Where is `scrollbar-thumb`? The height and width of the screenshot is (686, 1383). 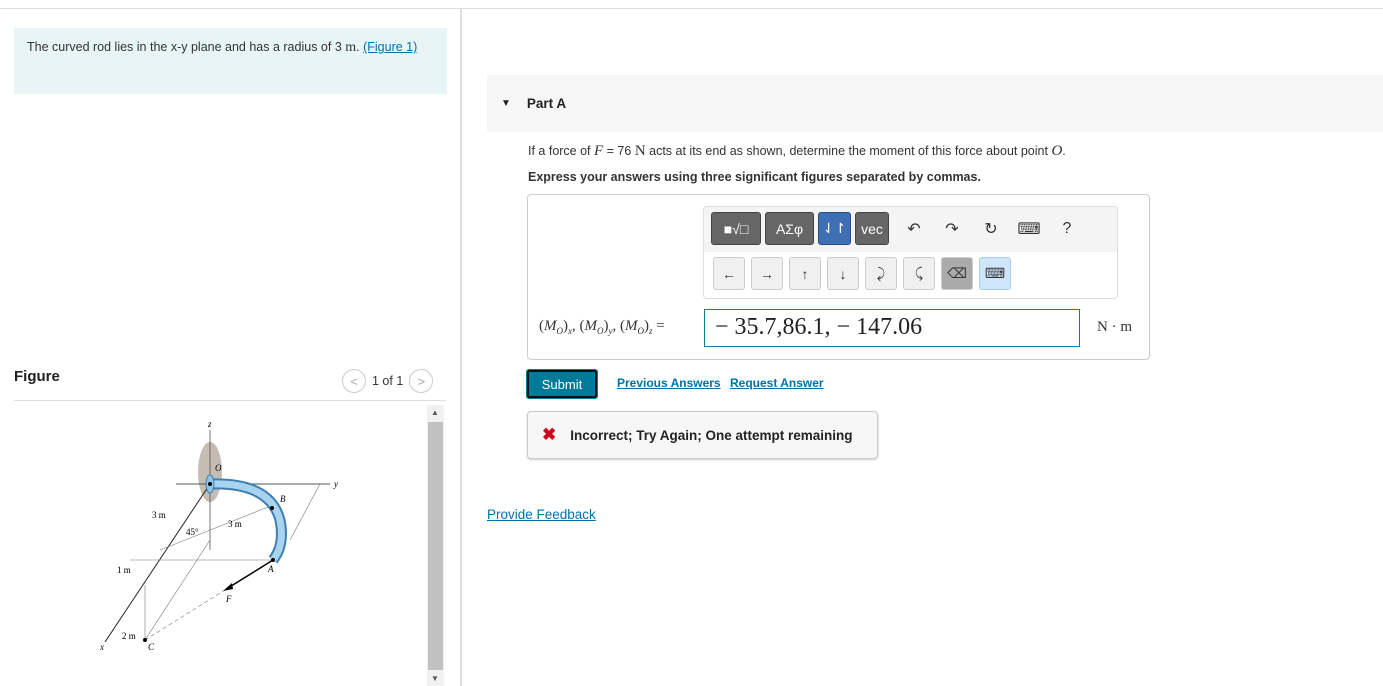 scrollbar-thumb is located at coordinates (435, 546).